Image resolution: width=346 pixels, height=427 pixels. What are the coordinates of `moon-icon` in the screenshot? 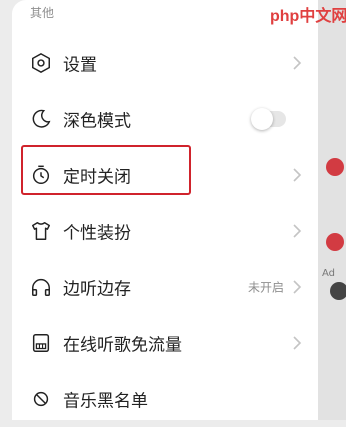 It's located at (41, 118).